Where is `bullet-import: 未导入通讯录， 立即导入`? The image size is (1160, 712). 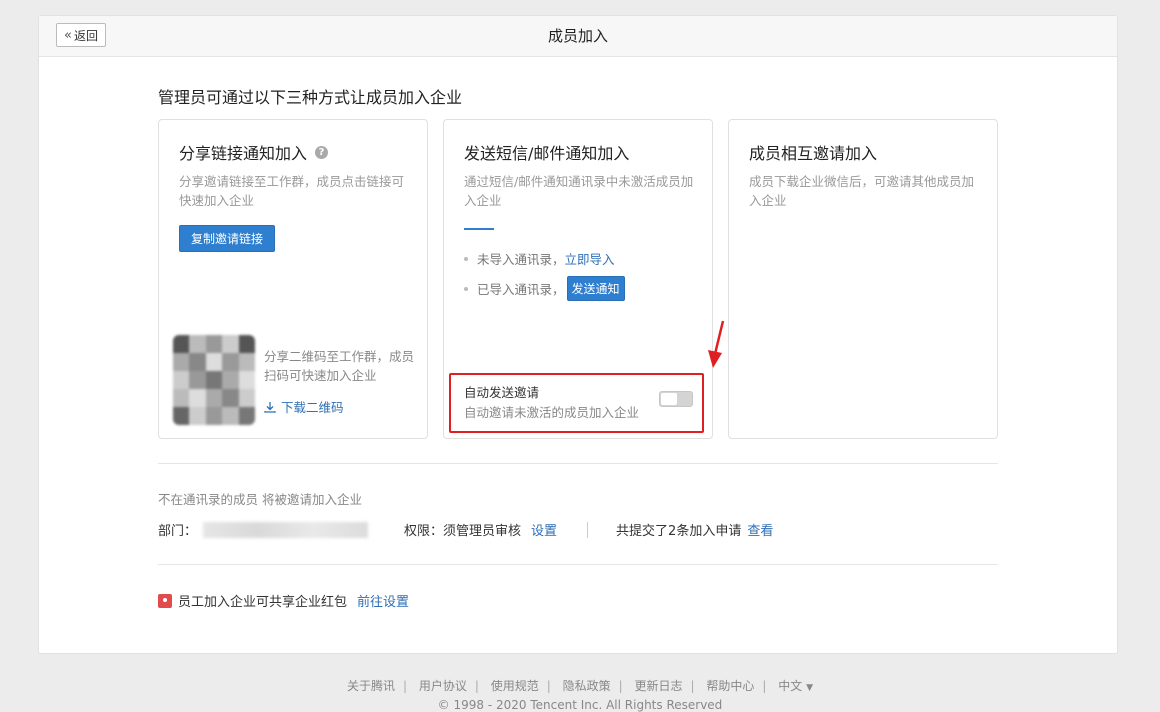
bullet-import: 未导入通讯录， 立即导入 is located at coordinates (539, 258).